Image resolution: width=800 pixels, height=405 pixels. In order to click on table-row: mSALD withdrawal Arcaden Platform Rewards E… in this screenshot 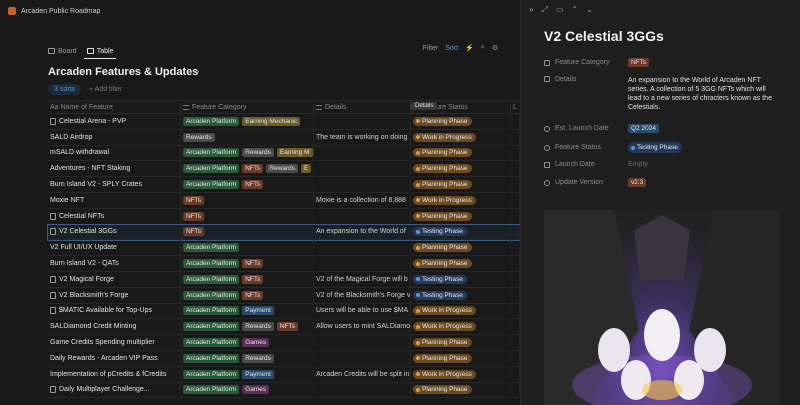, I will do `click(284, 153)`.